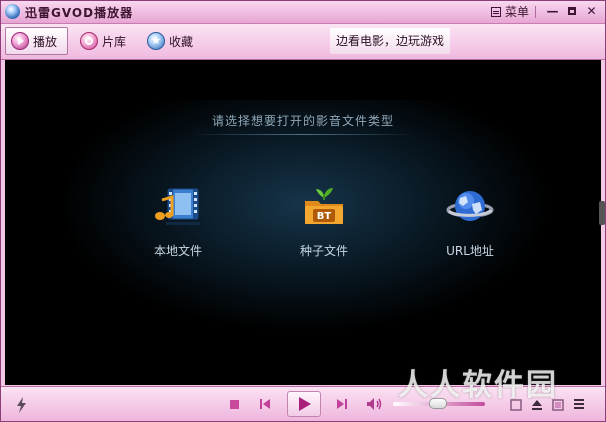  Describe the element at coordinates (303, 12) in the screenshot. I see `title-bar: 迅雷GVOD播放器 菜单 — ✕` at that location.